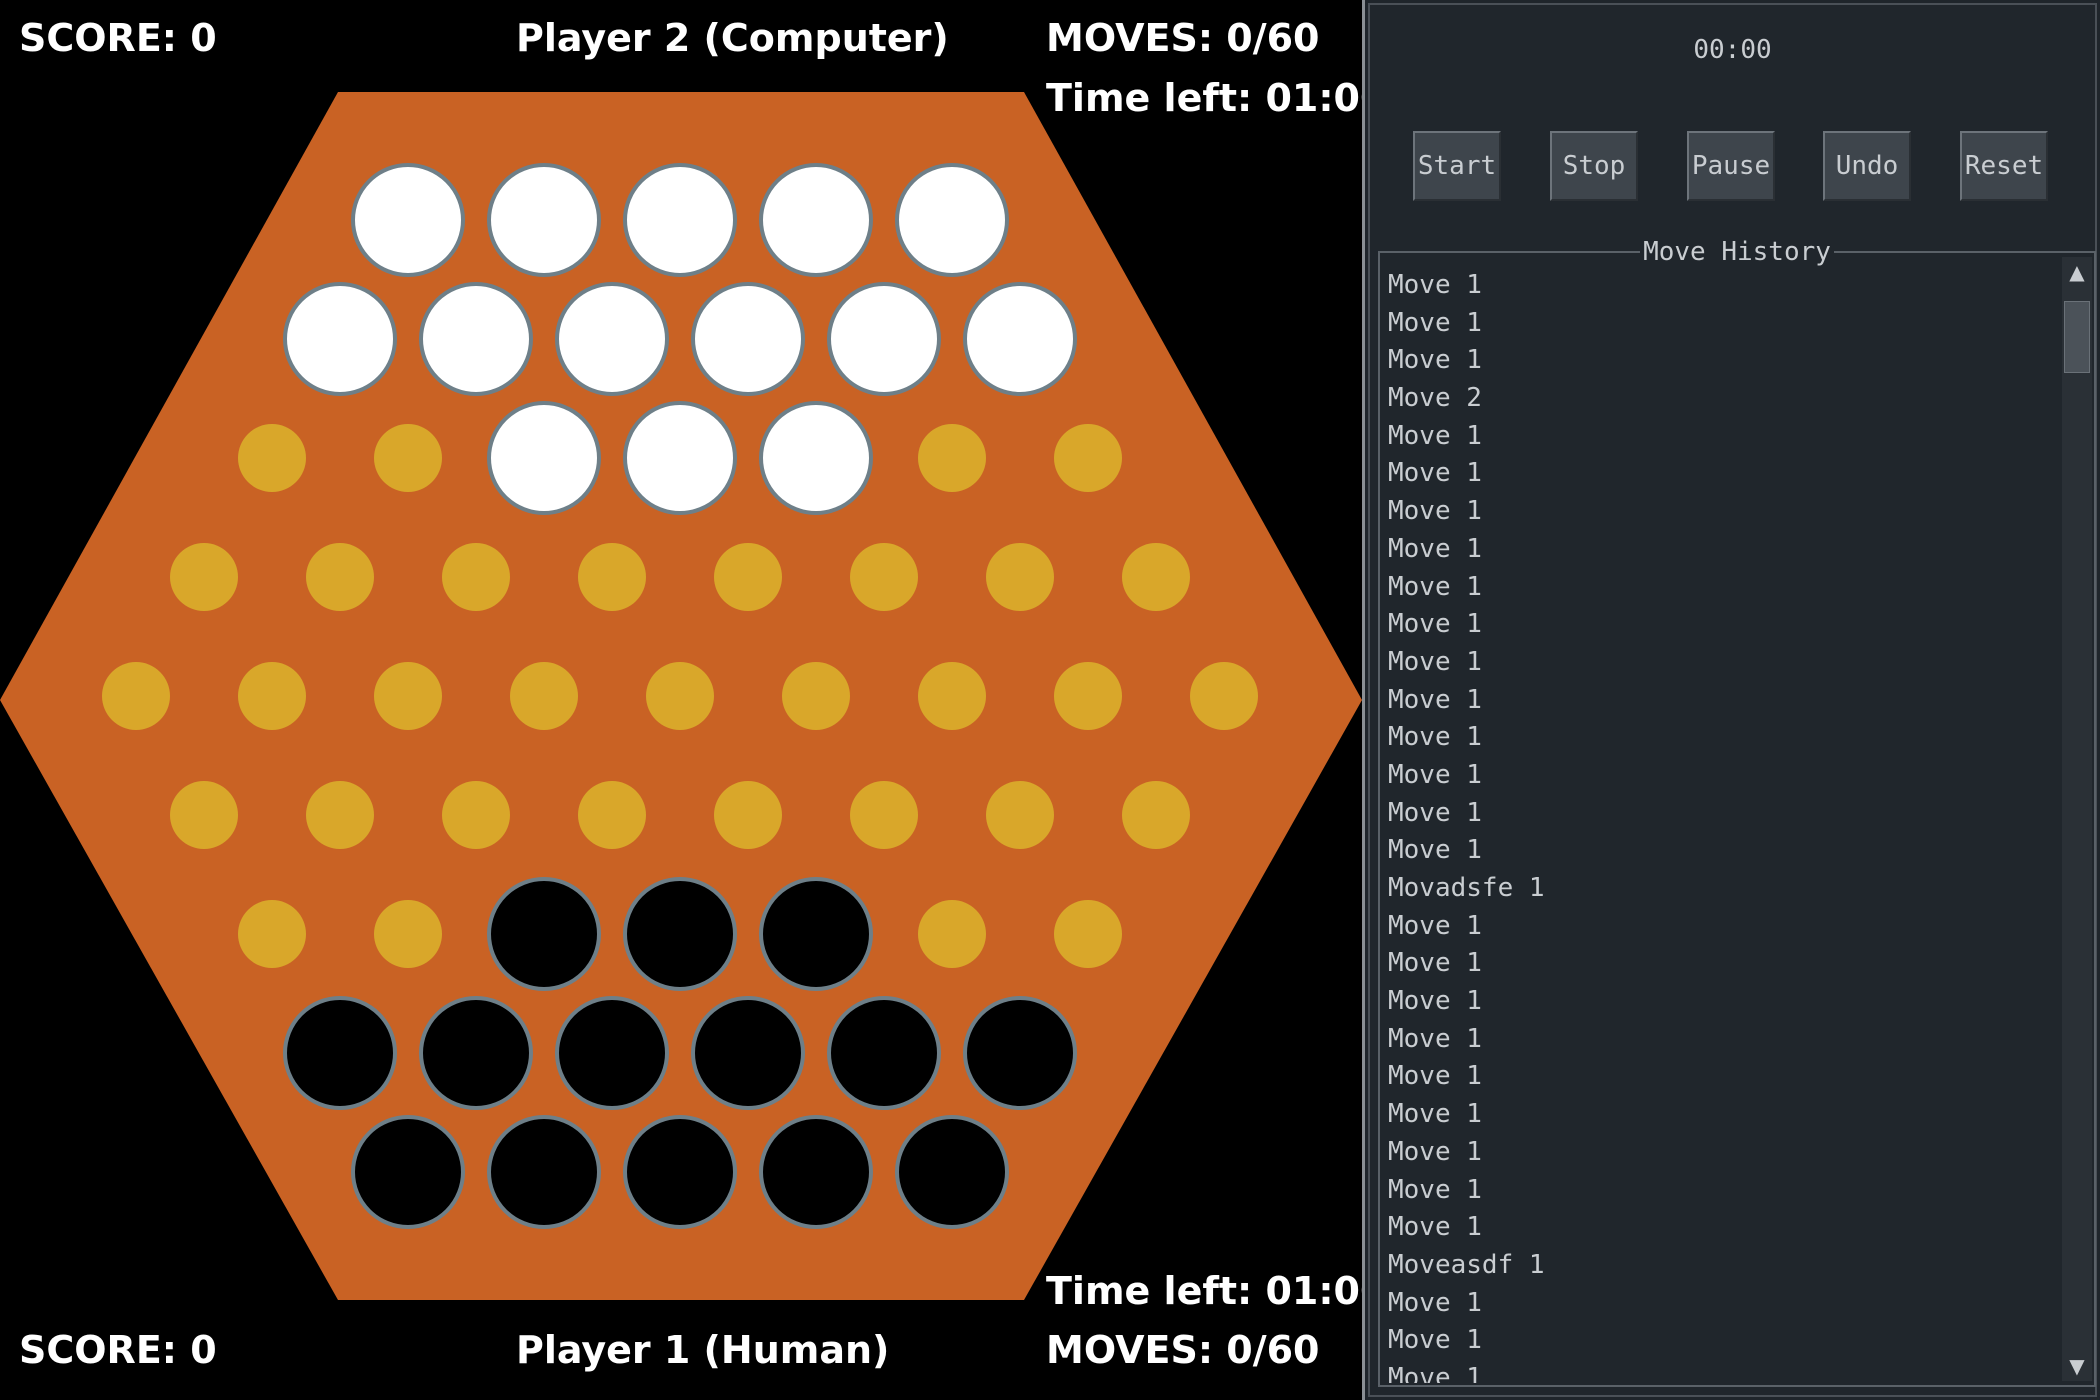 This screenshot has width=2100, height=1400. I want to click on triangle-up-icon: ▲, so click(2077, 272).